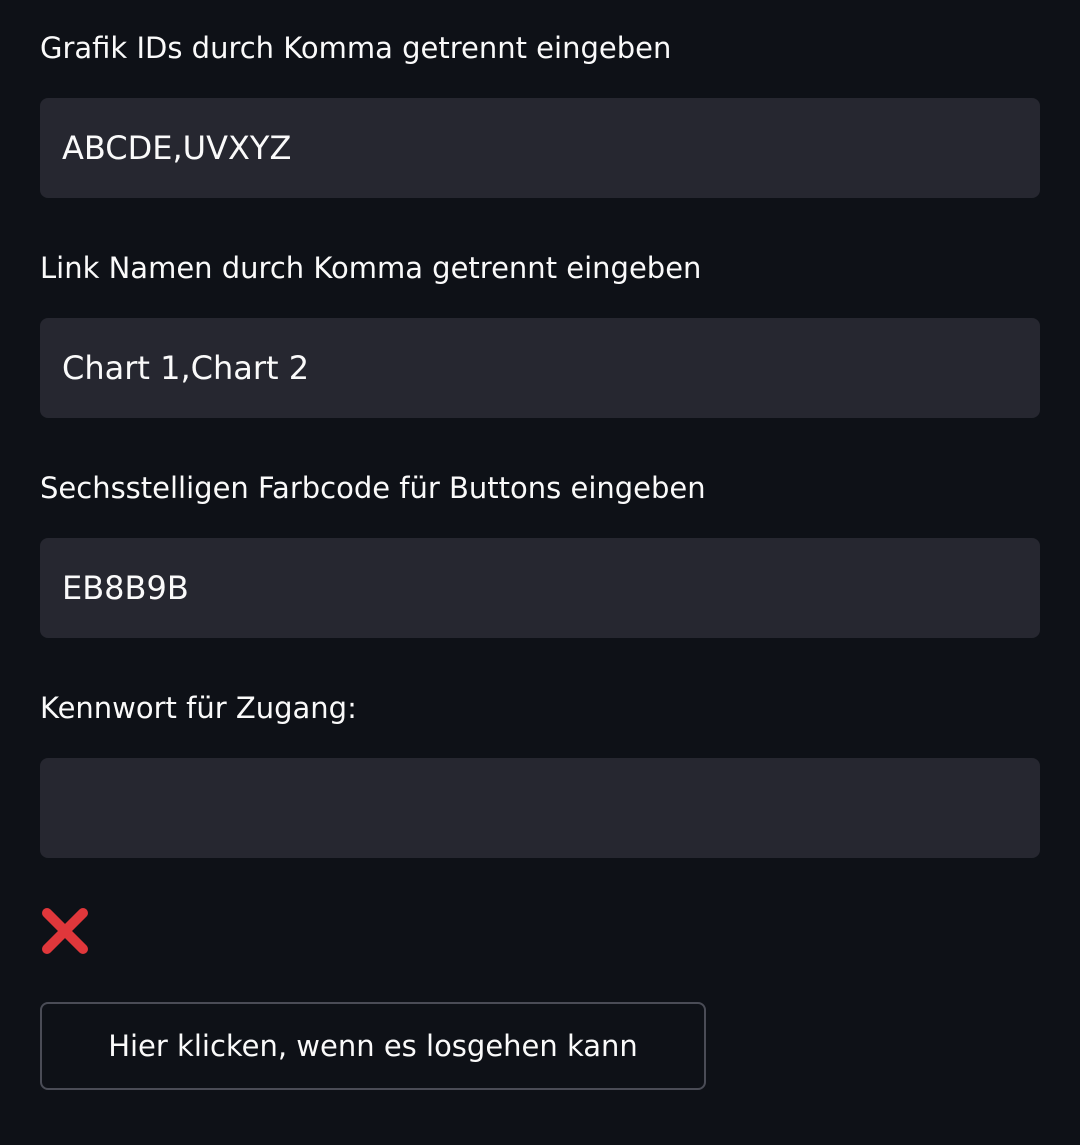 Image resolution: width=1080 pixels, height=1145 pixels. What do you see at coordinates (540, 588) in the screenshot?
I see `farbcode-input` at bounding box center [540, 588].